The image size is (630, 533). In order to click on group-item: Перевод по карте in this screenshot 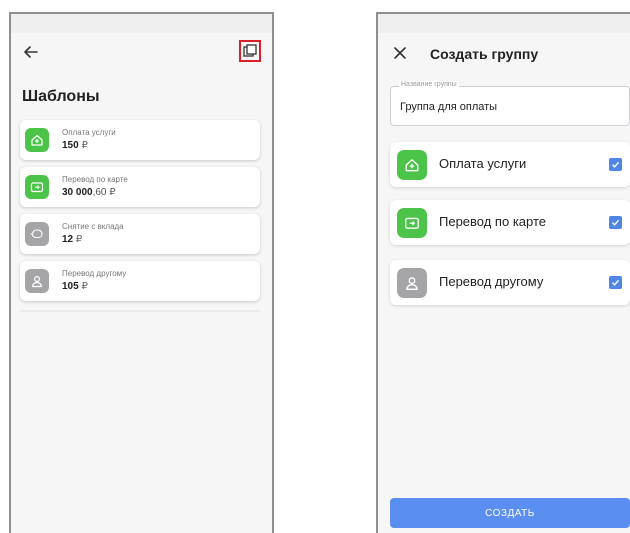, I will do `click(510, 222)`.